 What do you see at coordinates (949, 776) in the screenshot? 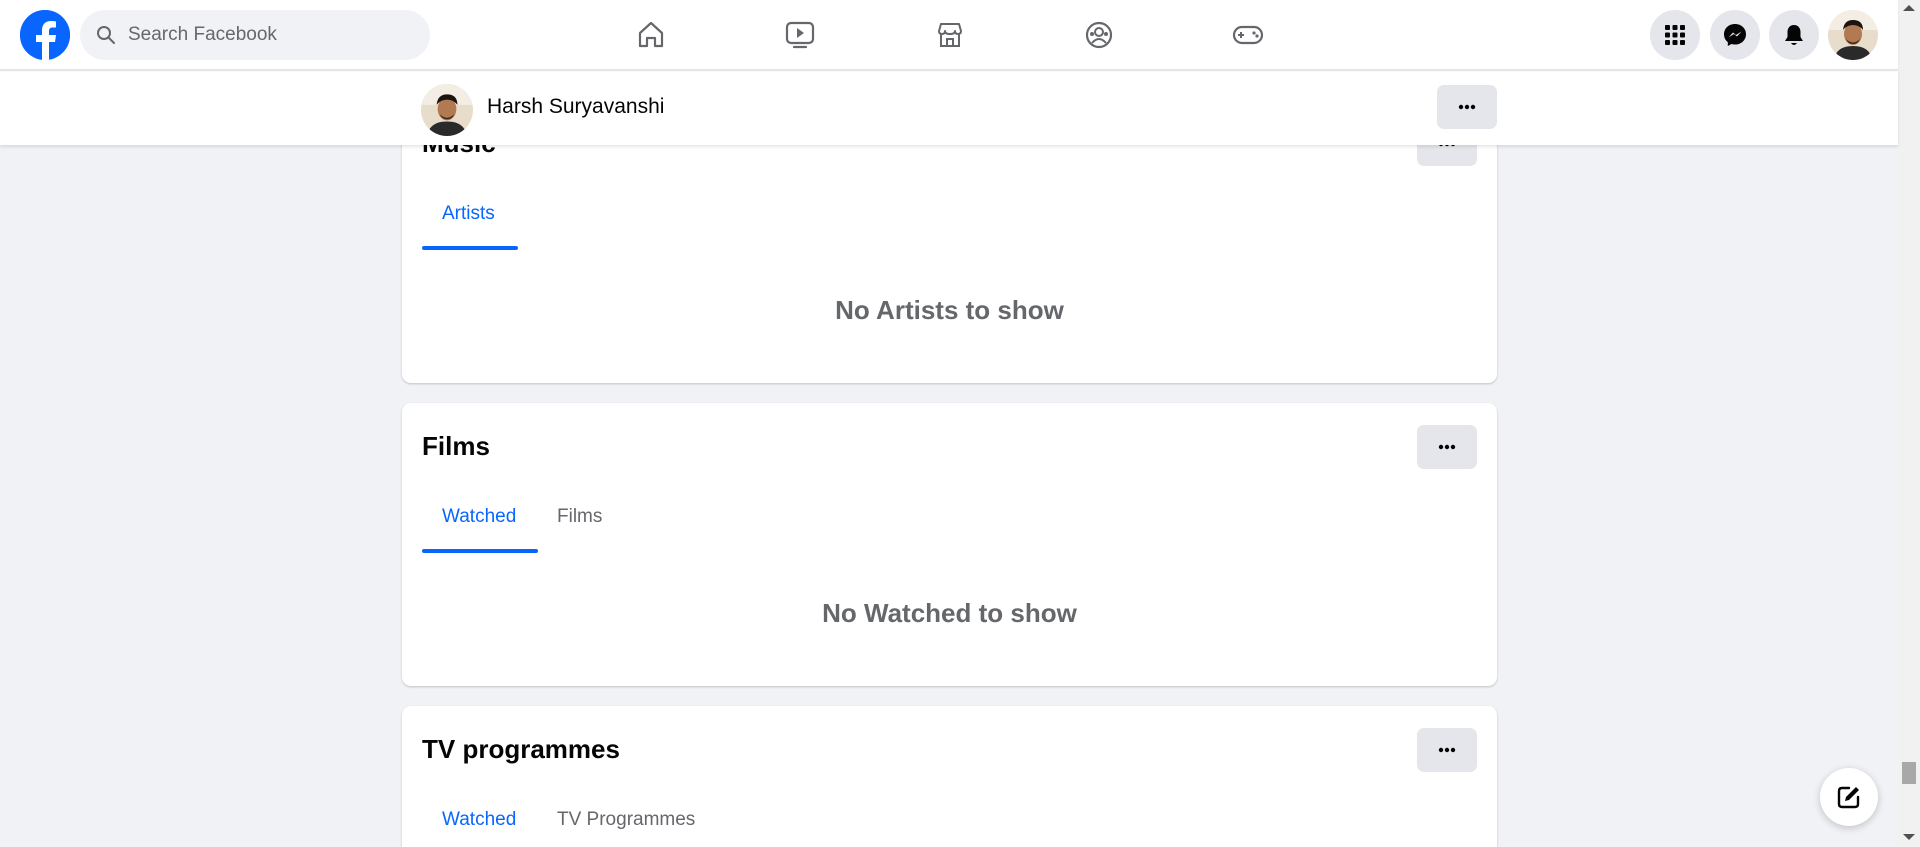
I see `tv-programmes-section: TV programmes Watched TV Programmes` at bounding box center [949, 776].